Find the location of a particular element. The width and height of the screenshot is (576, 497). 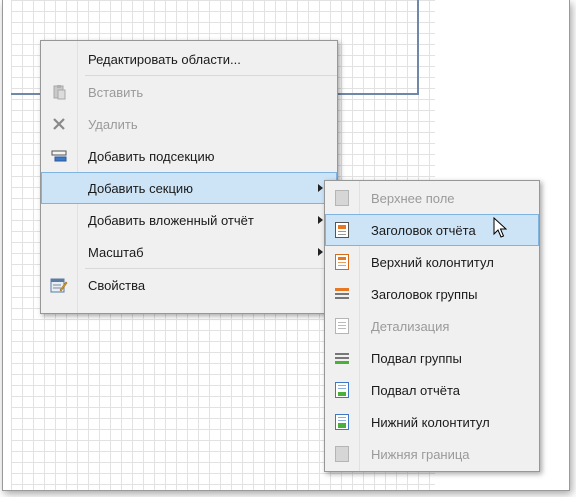

submenu-item-label: Нижний колонтитул is located at coordinates (430, 422).